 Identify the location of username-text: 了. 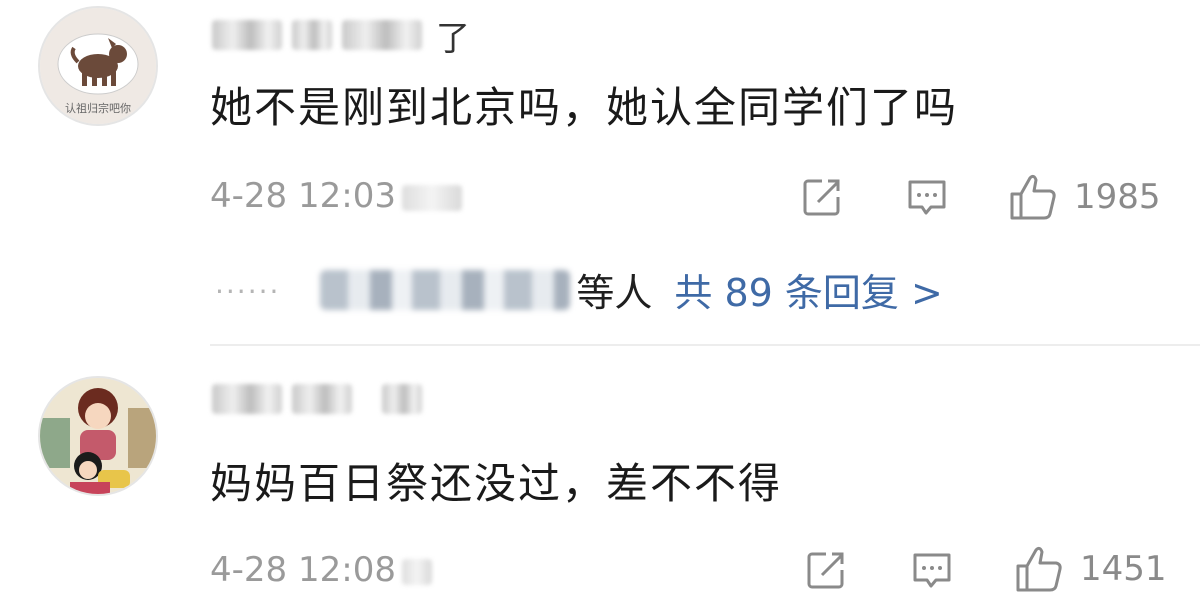
(453, 38).